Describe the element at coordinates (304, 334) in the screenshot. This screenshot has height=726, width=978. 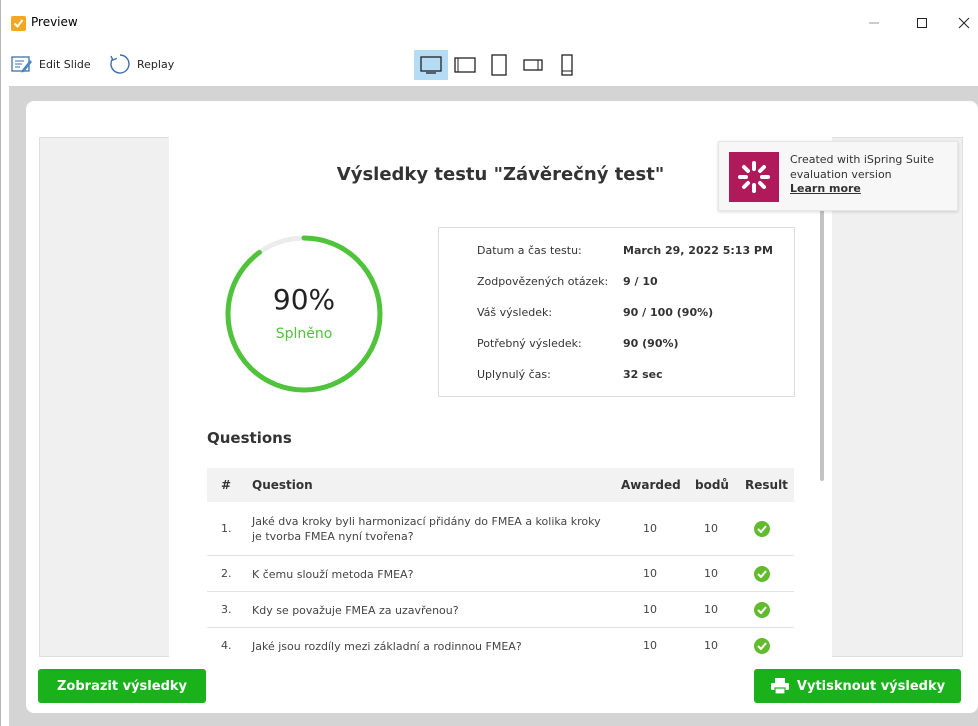
I see `pass-status: Splněno` at that location.